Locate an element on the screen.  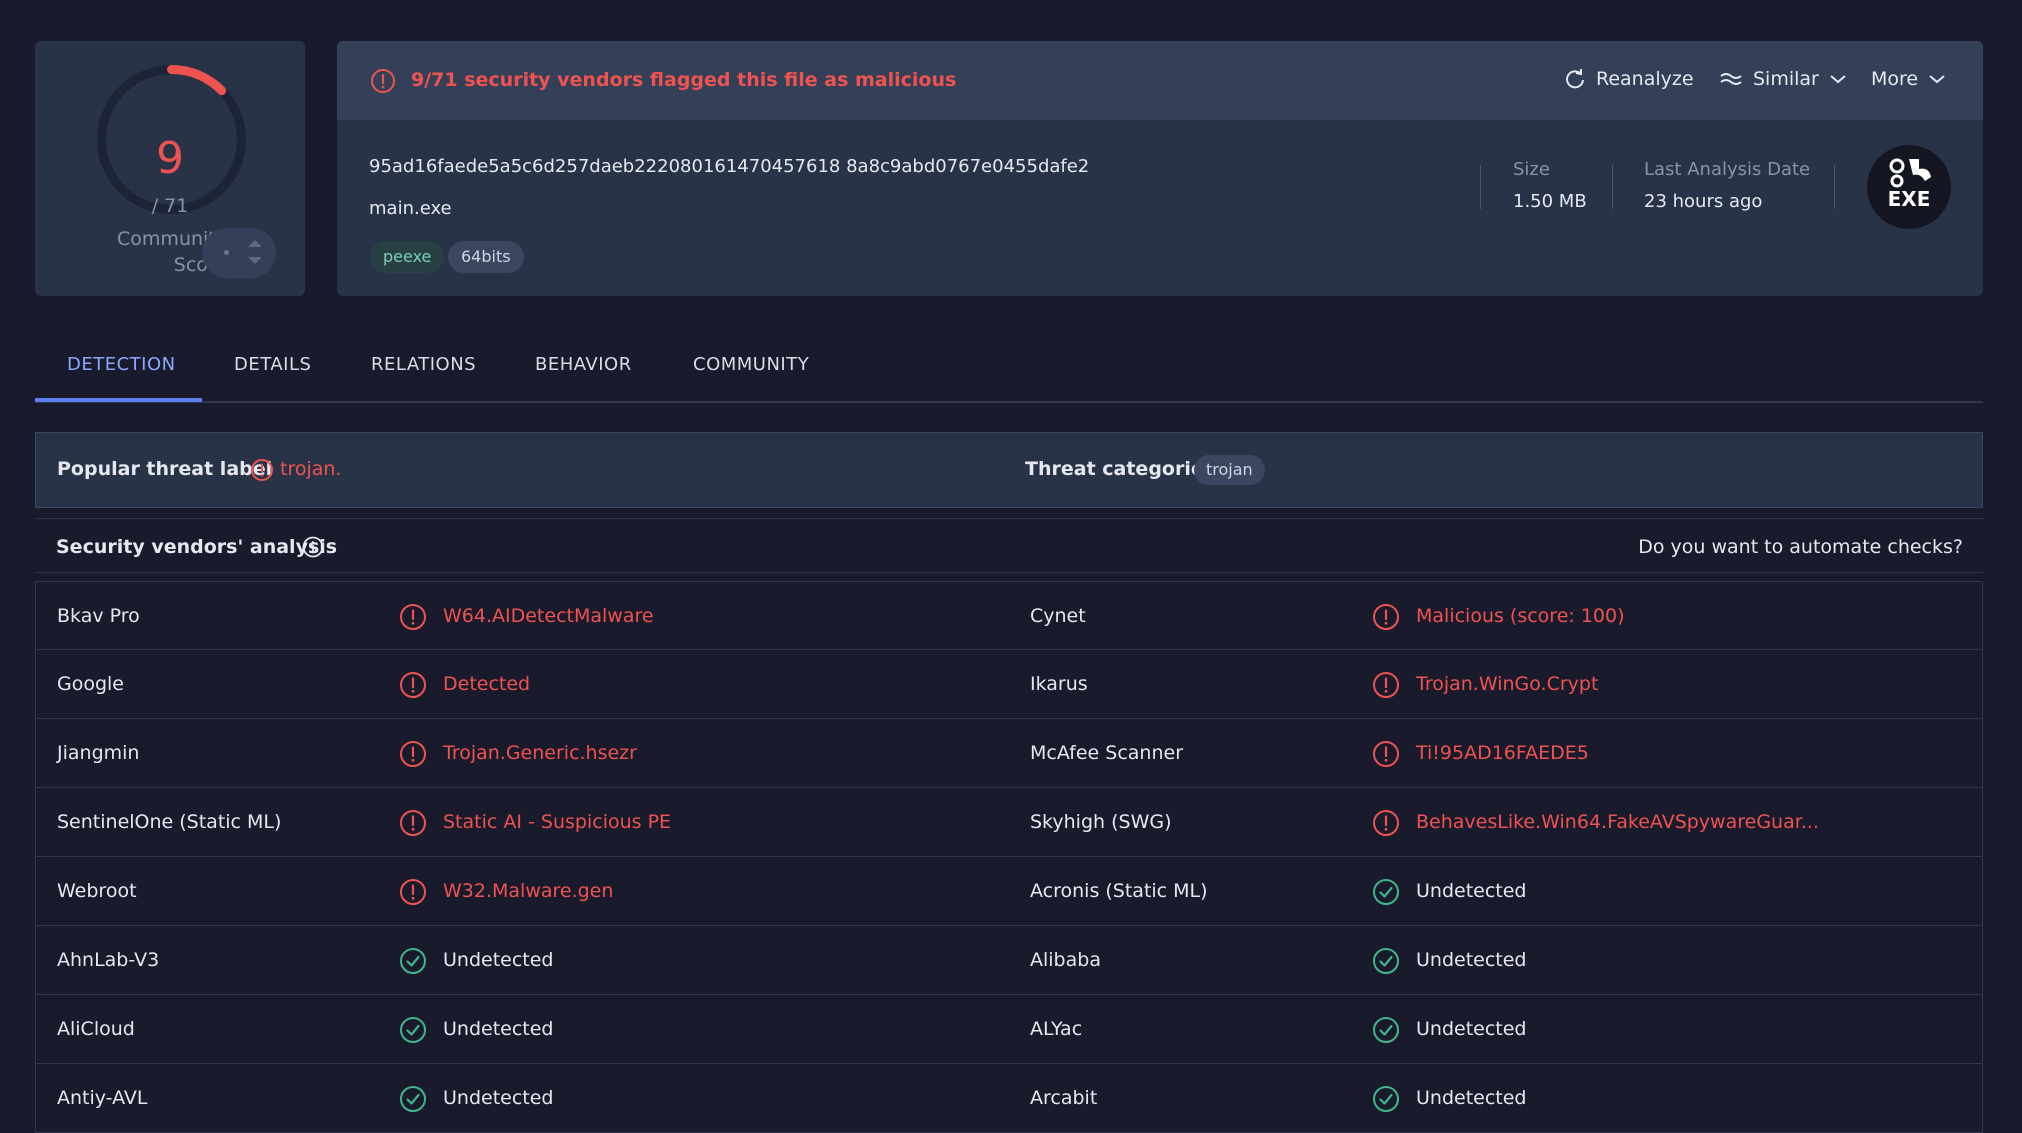
vendor-name: SentinelOne (Static ML) is located at coordinates (169, 822).